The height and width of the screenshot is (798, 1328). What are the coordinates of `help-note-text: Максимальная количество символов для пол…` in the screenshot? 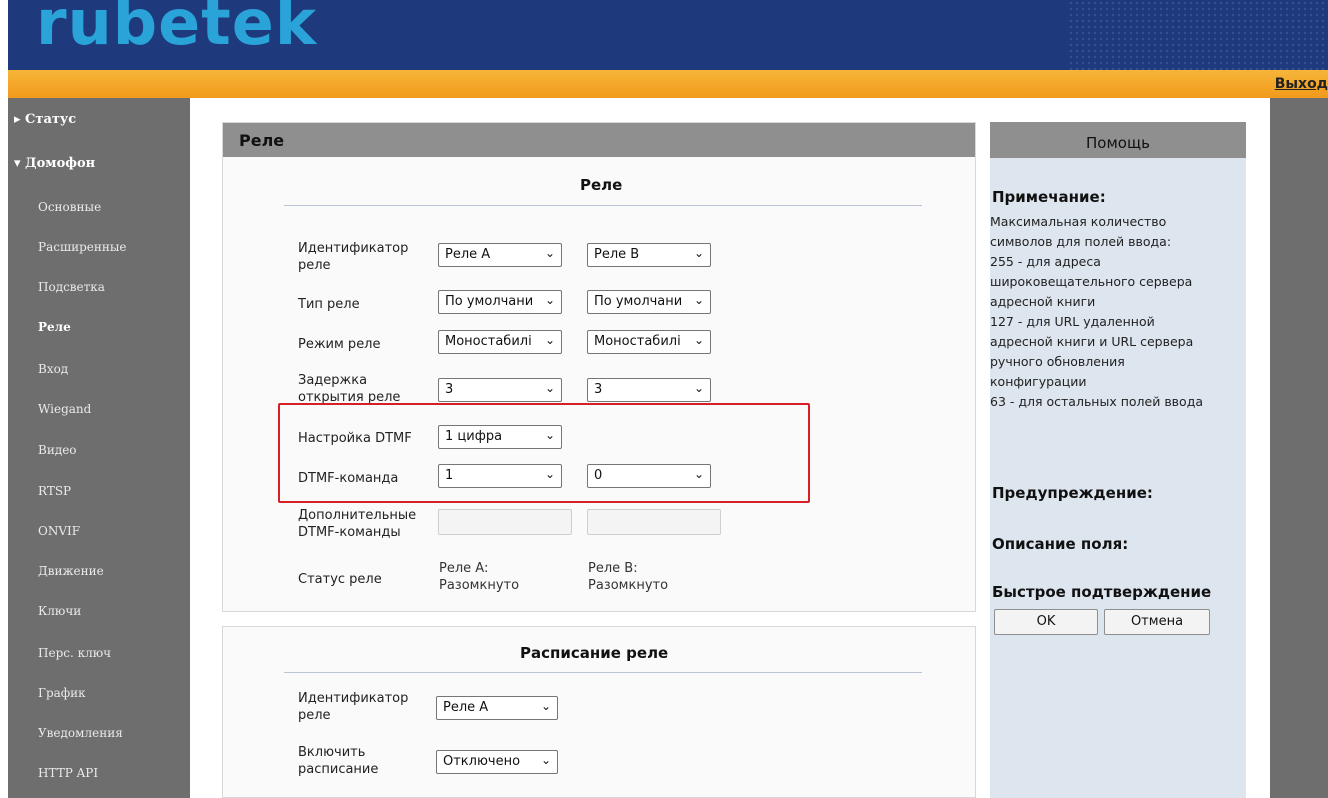 It's located at (1097, 311).